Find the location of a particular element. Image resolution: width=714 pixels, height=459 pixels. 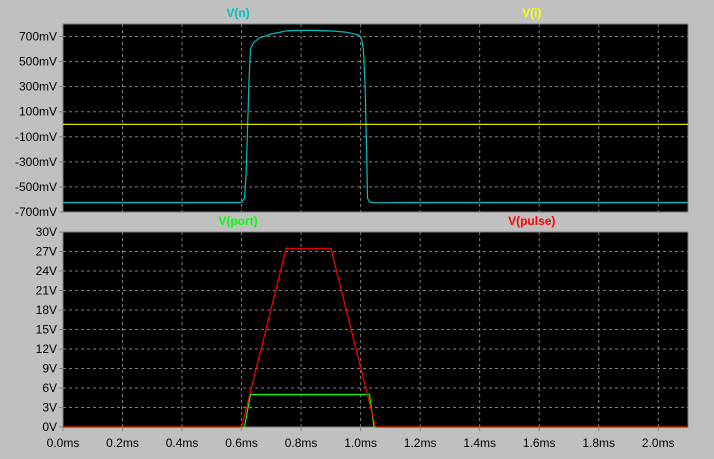

bottom-y-tick-label: 0V is located at coordinates (49, 427).